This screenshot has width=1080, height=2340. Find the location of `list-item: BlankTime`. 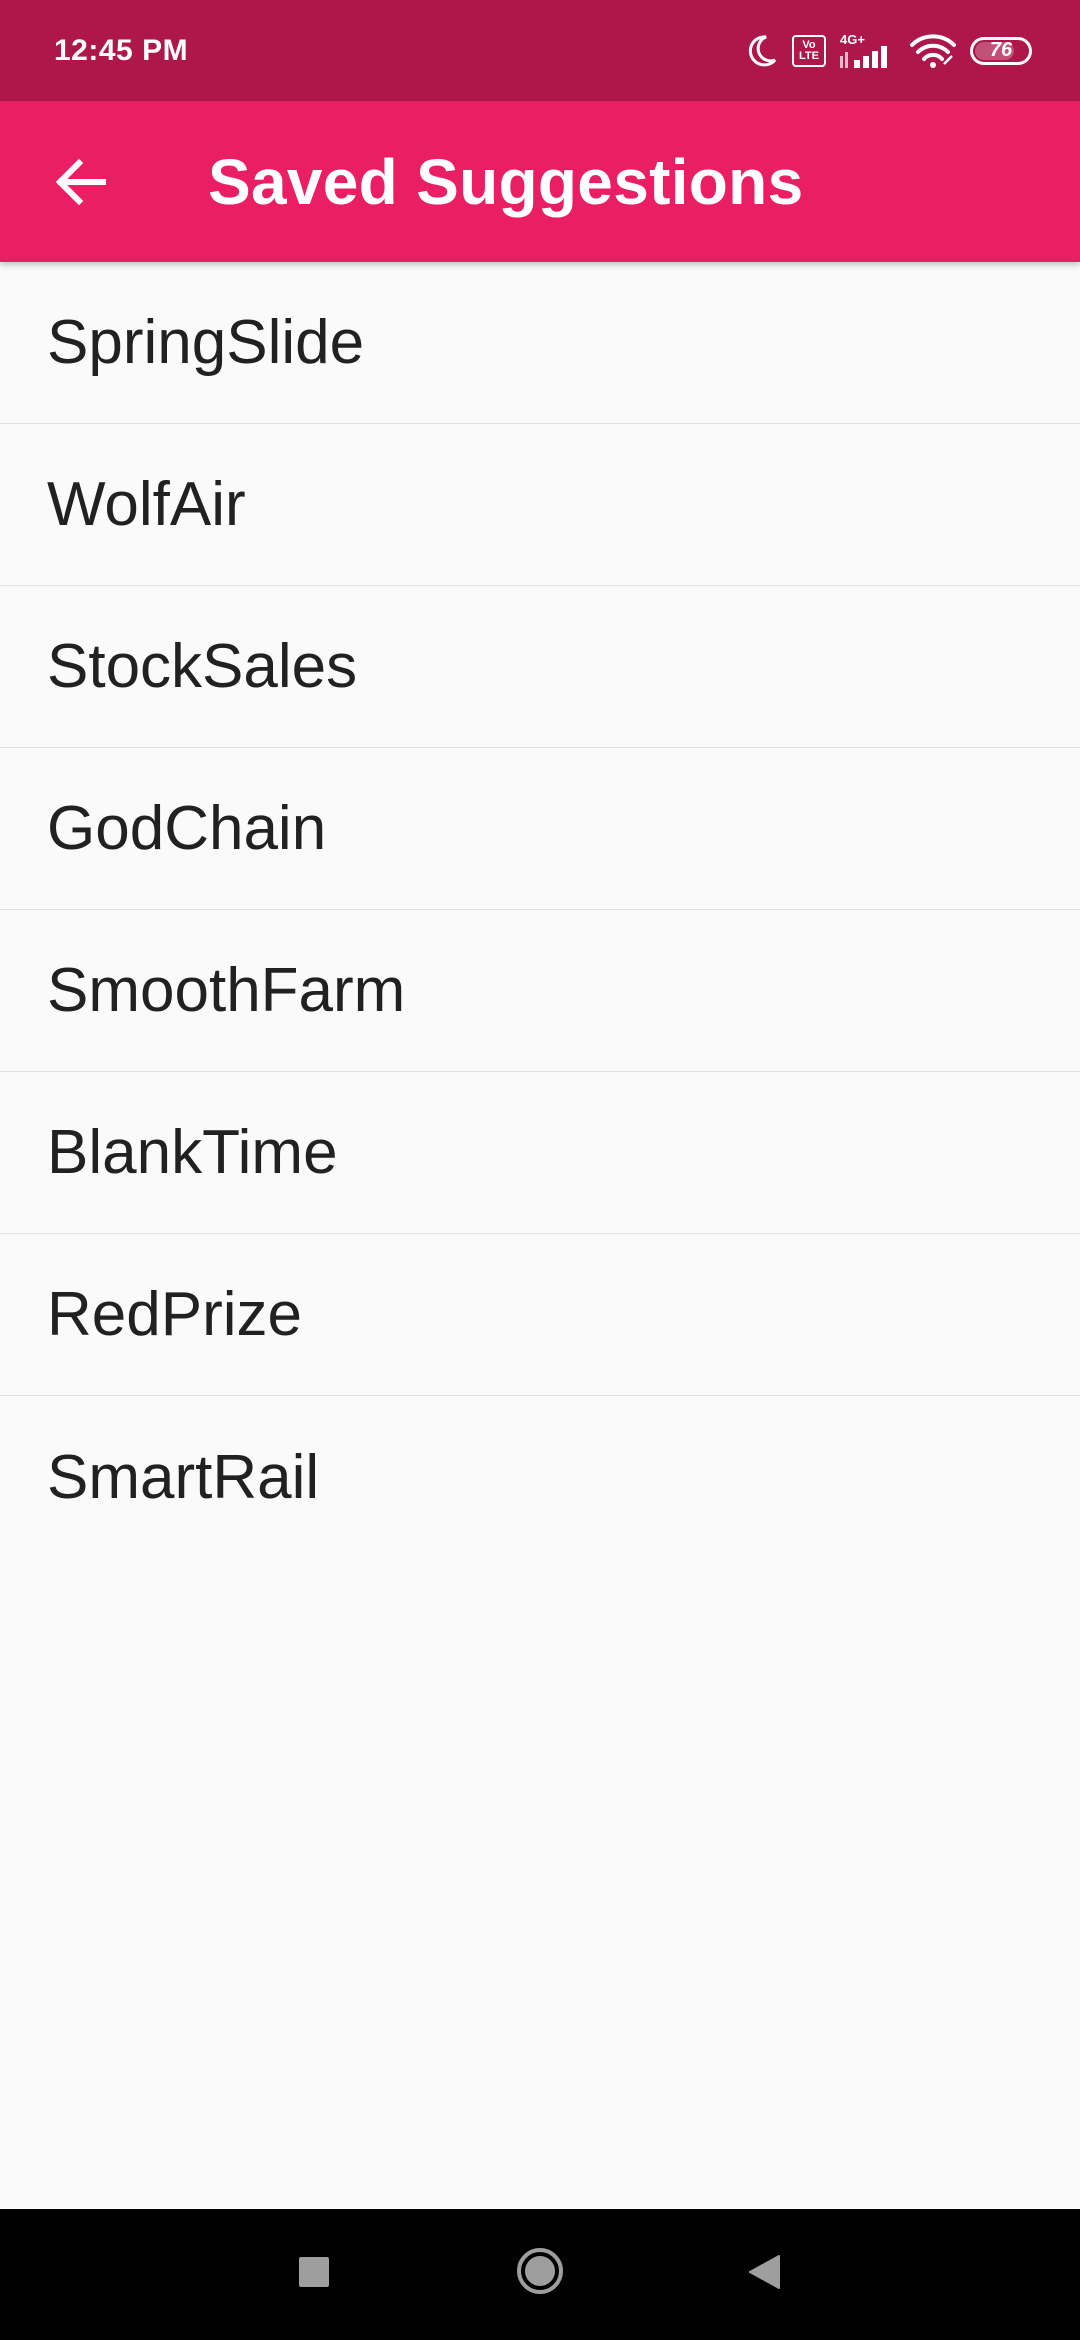

list-item: BlankTime is located at coordinates (540, 1153).